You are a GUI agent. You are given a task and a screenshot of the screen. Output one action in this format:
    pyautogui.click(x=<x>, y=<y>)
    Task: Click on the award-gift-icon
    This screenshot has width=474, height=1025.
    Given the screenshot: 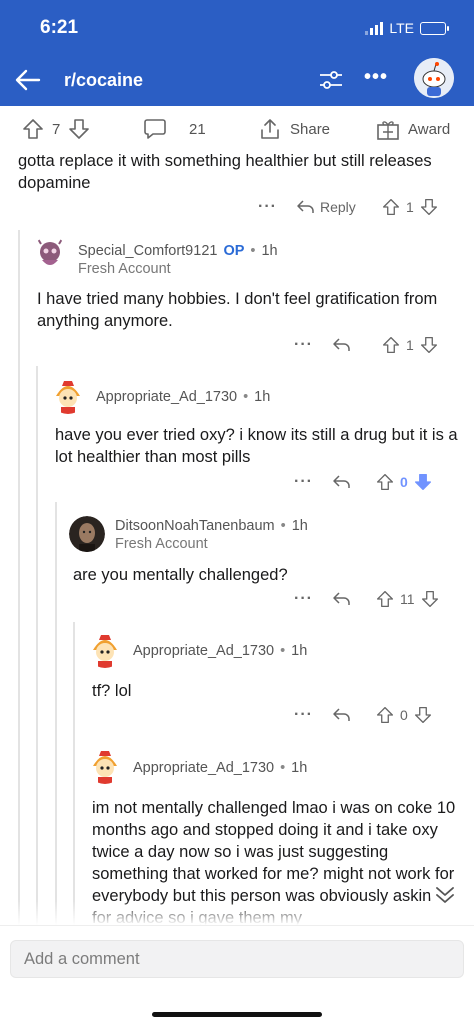 What is the action you would take?
    pyautogui.click(x=388, y=130)
    